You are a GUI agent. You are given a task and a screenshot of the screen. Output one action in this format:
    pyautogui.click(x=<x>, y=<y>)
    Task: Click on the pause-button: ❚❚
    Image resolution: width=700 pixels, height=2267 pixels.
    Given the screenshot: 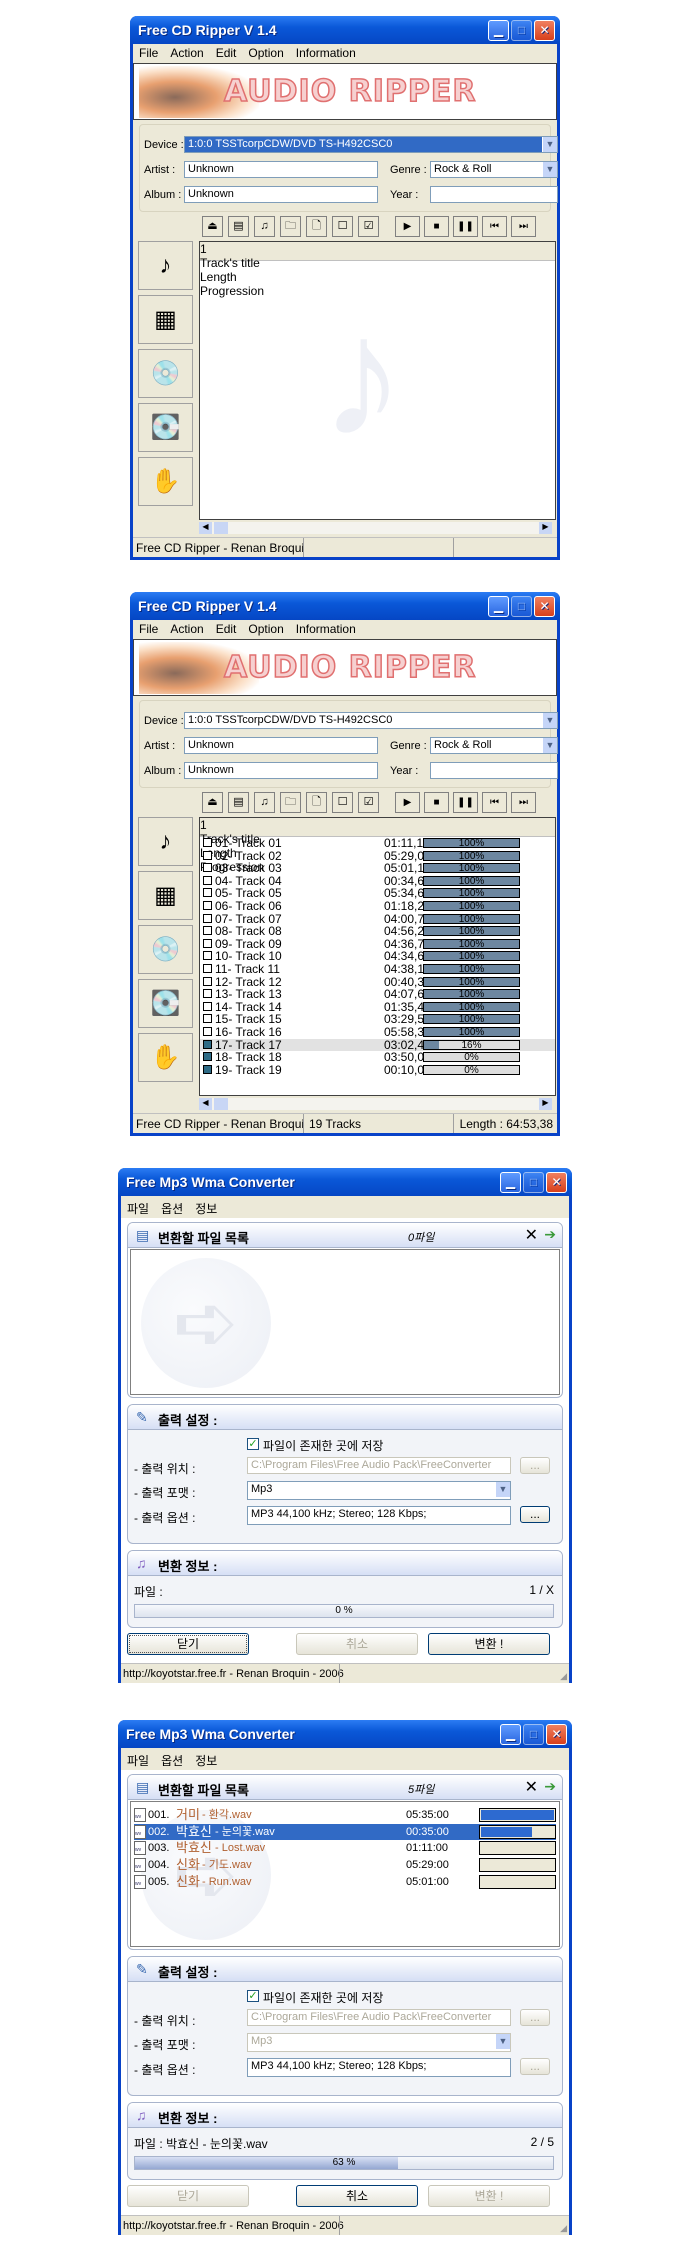 What is the action you would take?
    pyautogui.click(x=465, y=802)
    